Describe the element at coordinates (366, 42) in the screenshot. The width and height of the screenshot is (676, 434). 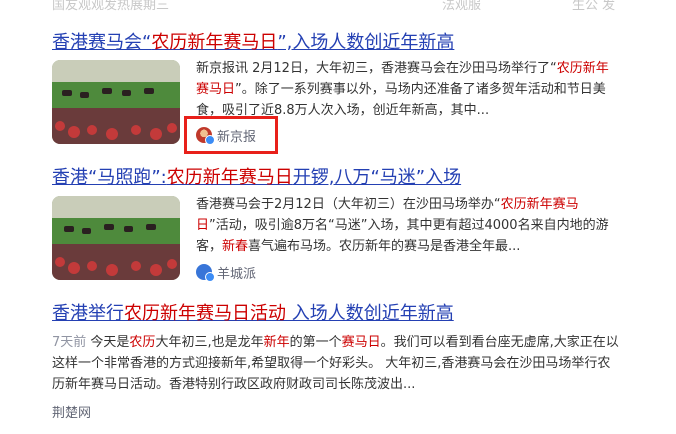
I see `text-fragment: ”,入场人数创近年新高` at that location.